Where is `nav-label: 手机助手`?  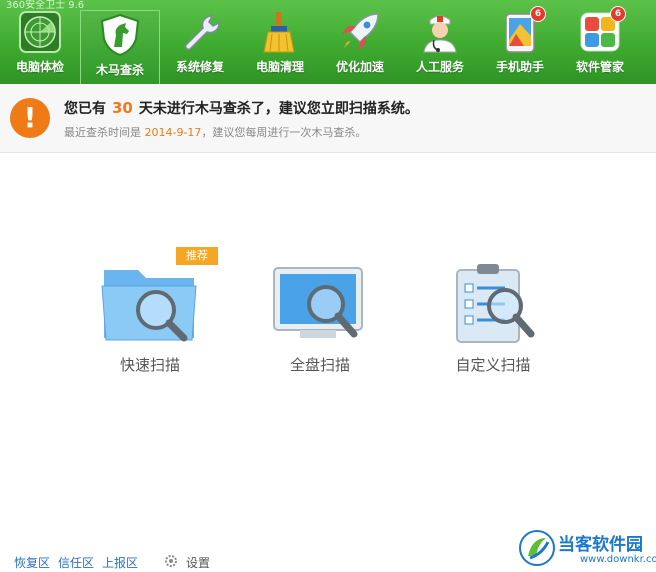
nav-label: 手机助手 is located at coordinates (519, 67).